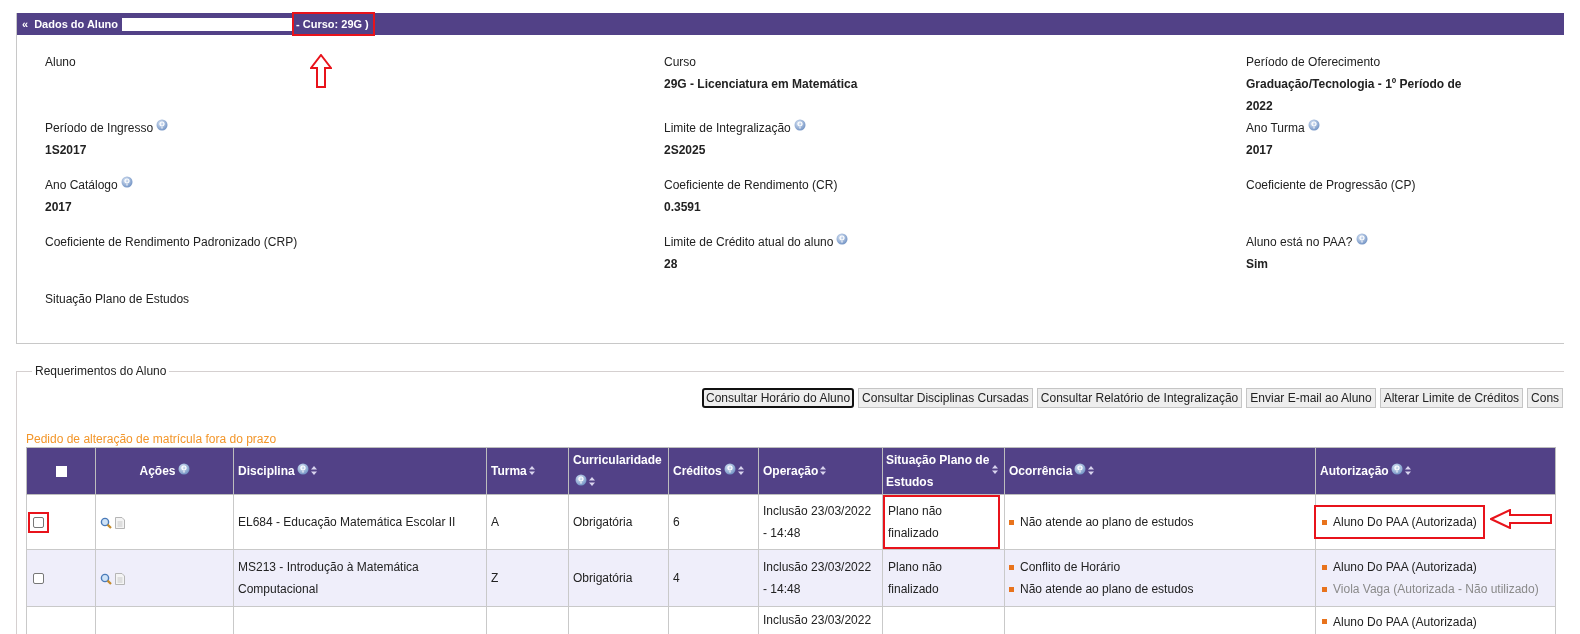 The width and height of the screenshot is (1580, 634). What do you see at coordinates (685, 150) in the screenshot?
I see `field-value: 2S2025` at bounding box center [685, 150].